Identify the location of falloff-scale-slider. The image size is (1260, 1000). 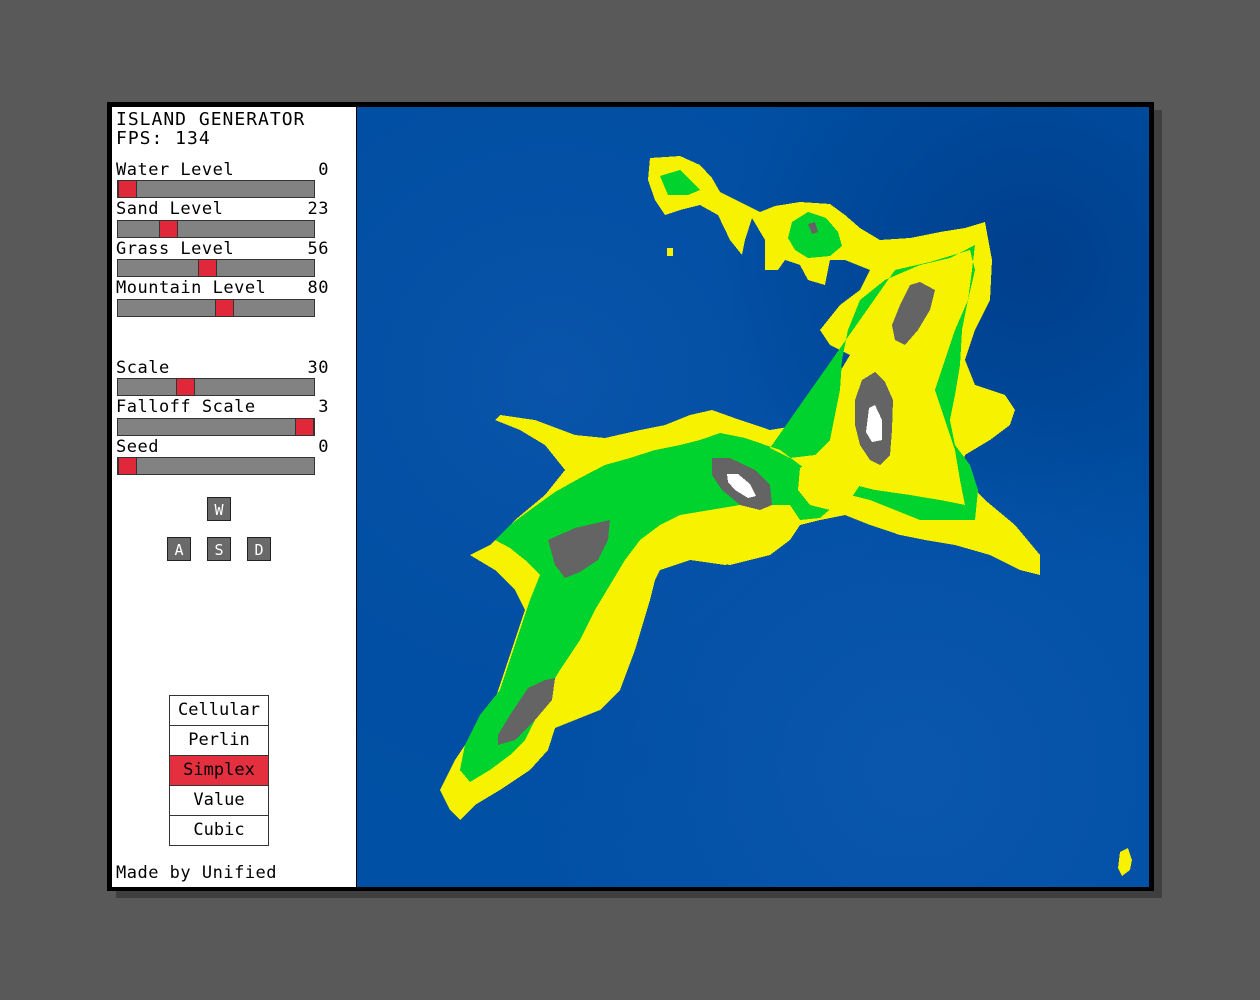
(216, 427).